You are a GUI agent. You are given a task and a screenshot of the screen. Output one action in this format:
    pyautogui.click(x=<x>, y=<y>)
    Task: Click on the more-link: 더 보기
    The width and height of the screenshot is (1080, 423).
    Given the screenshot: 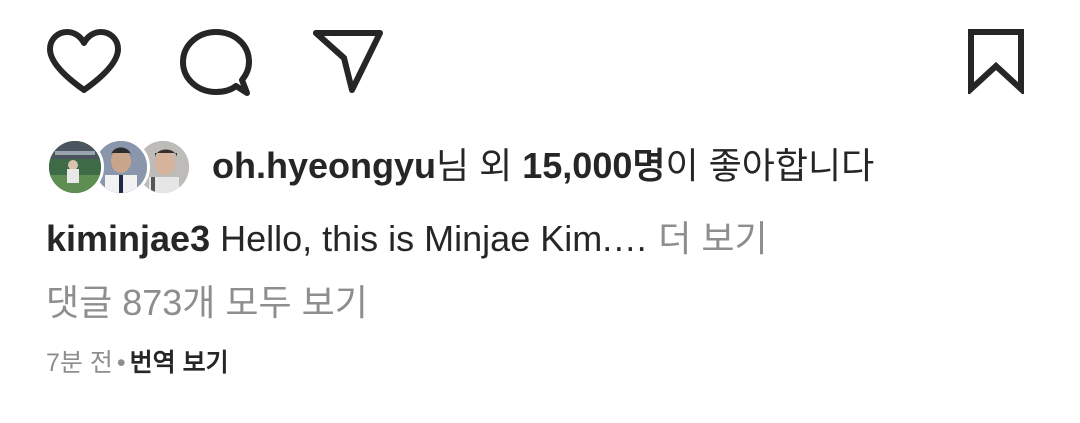 What is the action you would take?
    pyautogui.click(x=712, y=238)
    